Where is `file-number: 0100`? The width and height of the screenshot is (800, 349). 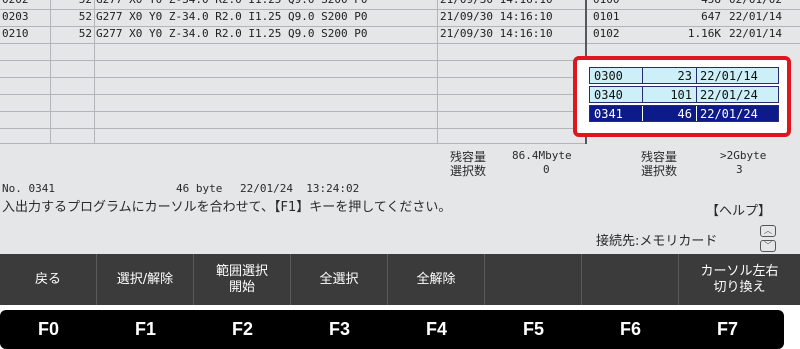 file-number: 0100 is located at coordinates (606, 4).